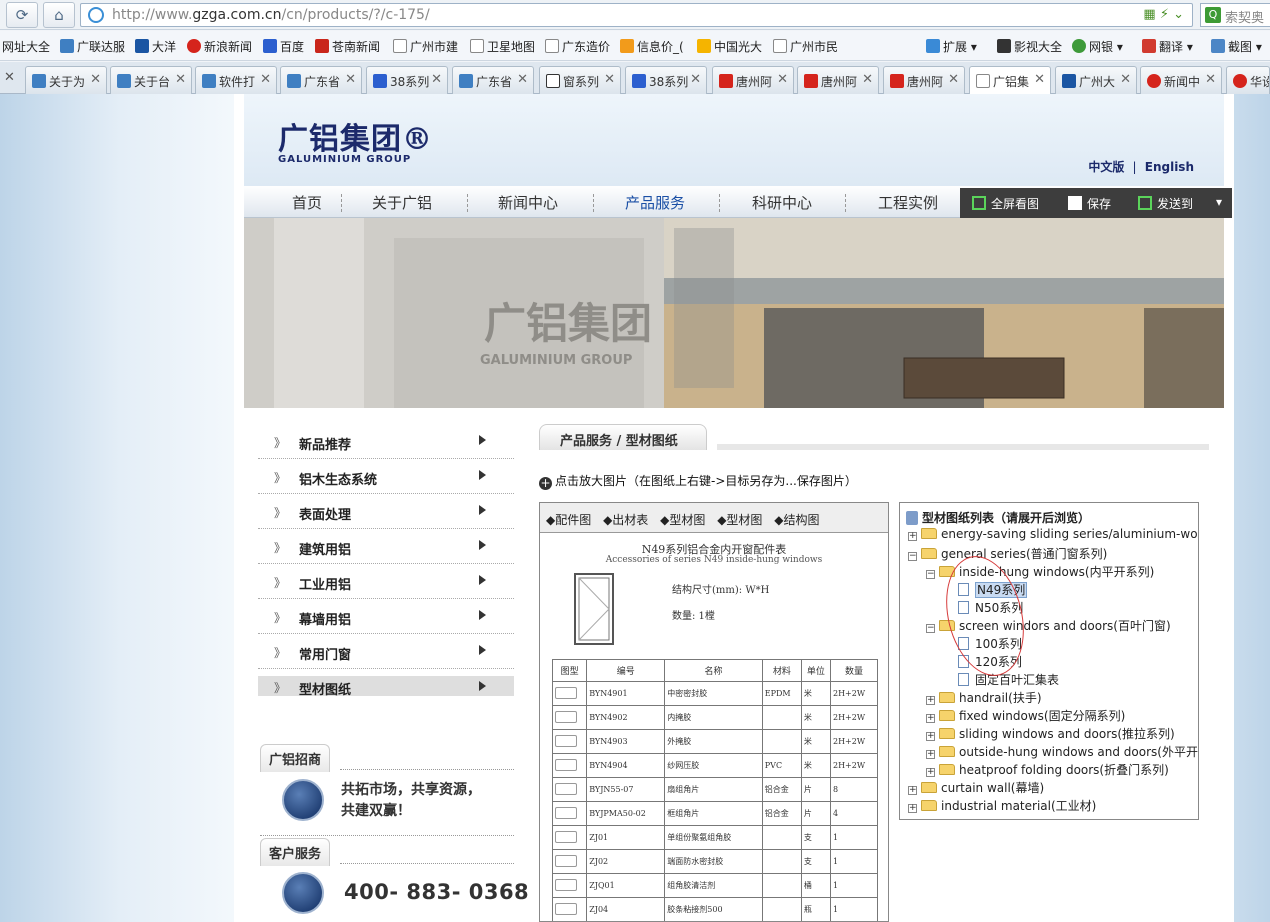  I want to click on tree-node-fixed-windows: + fixed windows(固定分隔系列), so click(1025, 715).